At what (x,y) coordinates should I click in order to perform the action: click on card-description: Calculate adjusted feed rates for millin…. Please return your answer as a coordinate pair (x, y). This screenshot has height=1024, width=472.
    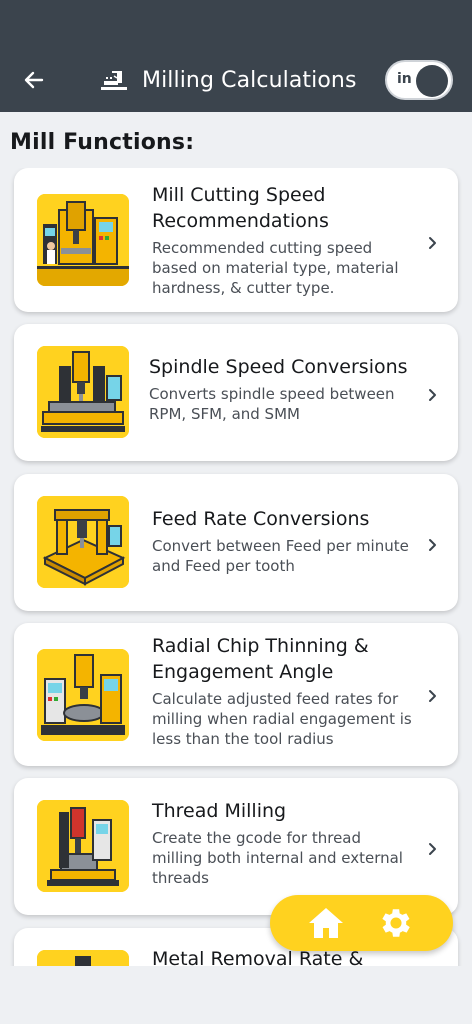
    Looking at the image, I should click on (282, 719).